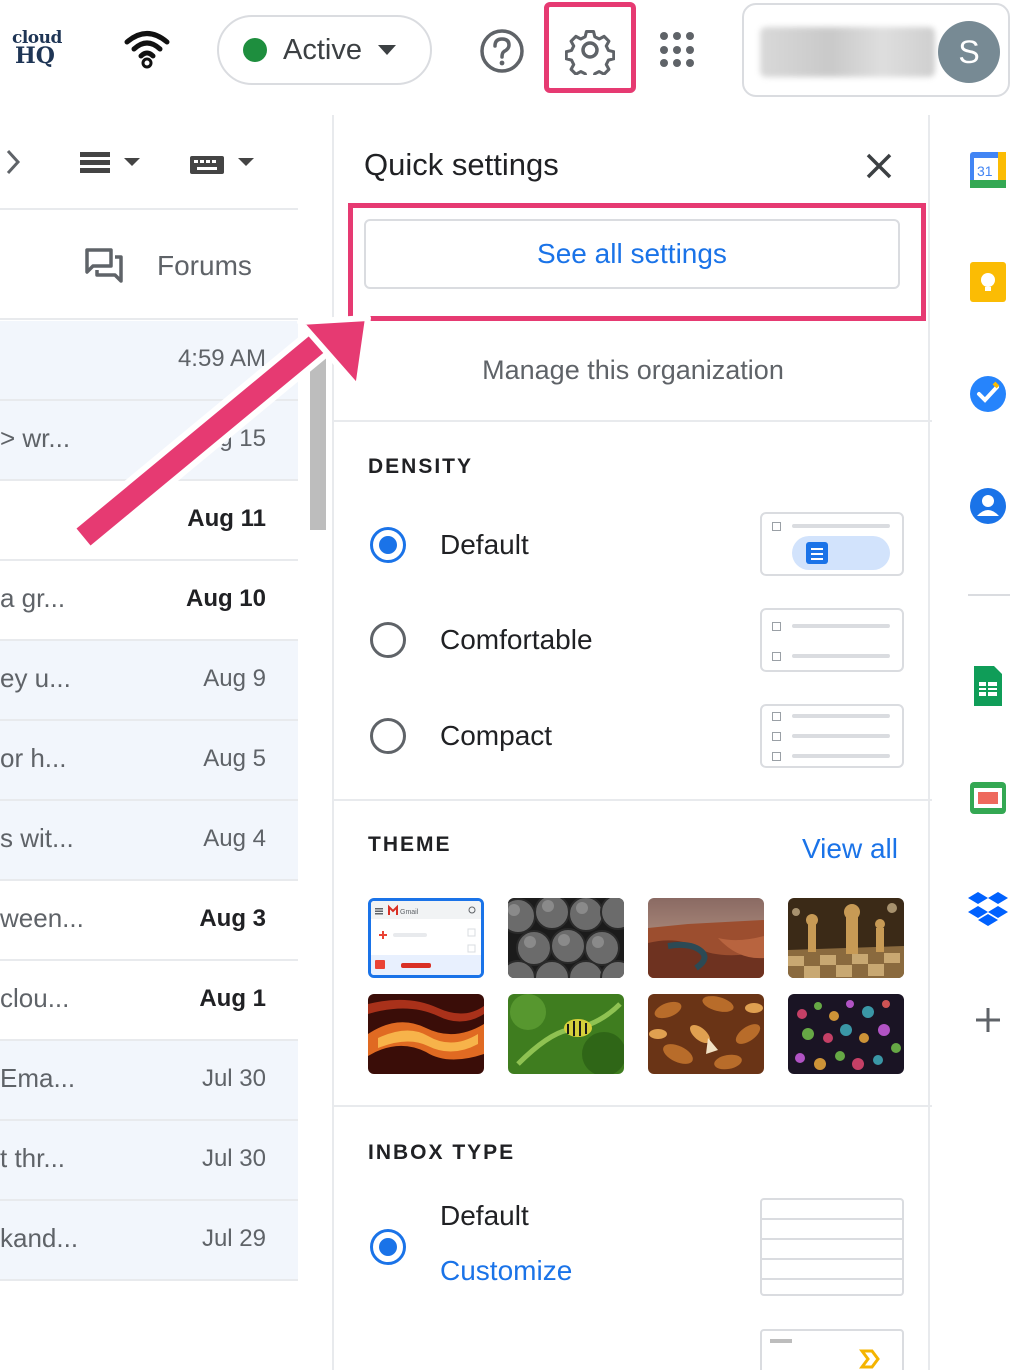 The height and width of the screenshot is (1370, 1036). What do you see at coordinates (149, 681) in the screenshot?
I see `email-row: ey u... Aug 9` at bounding box center [149, 681].